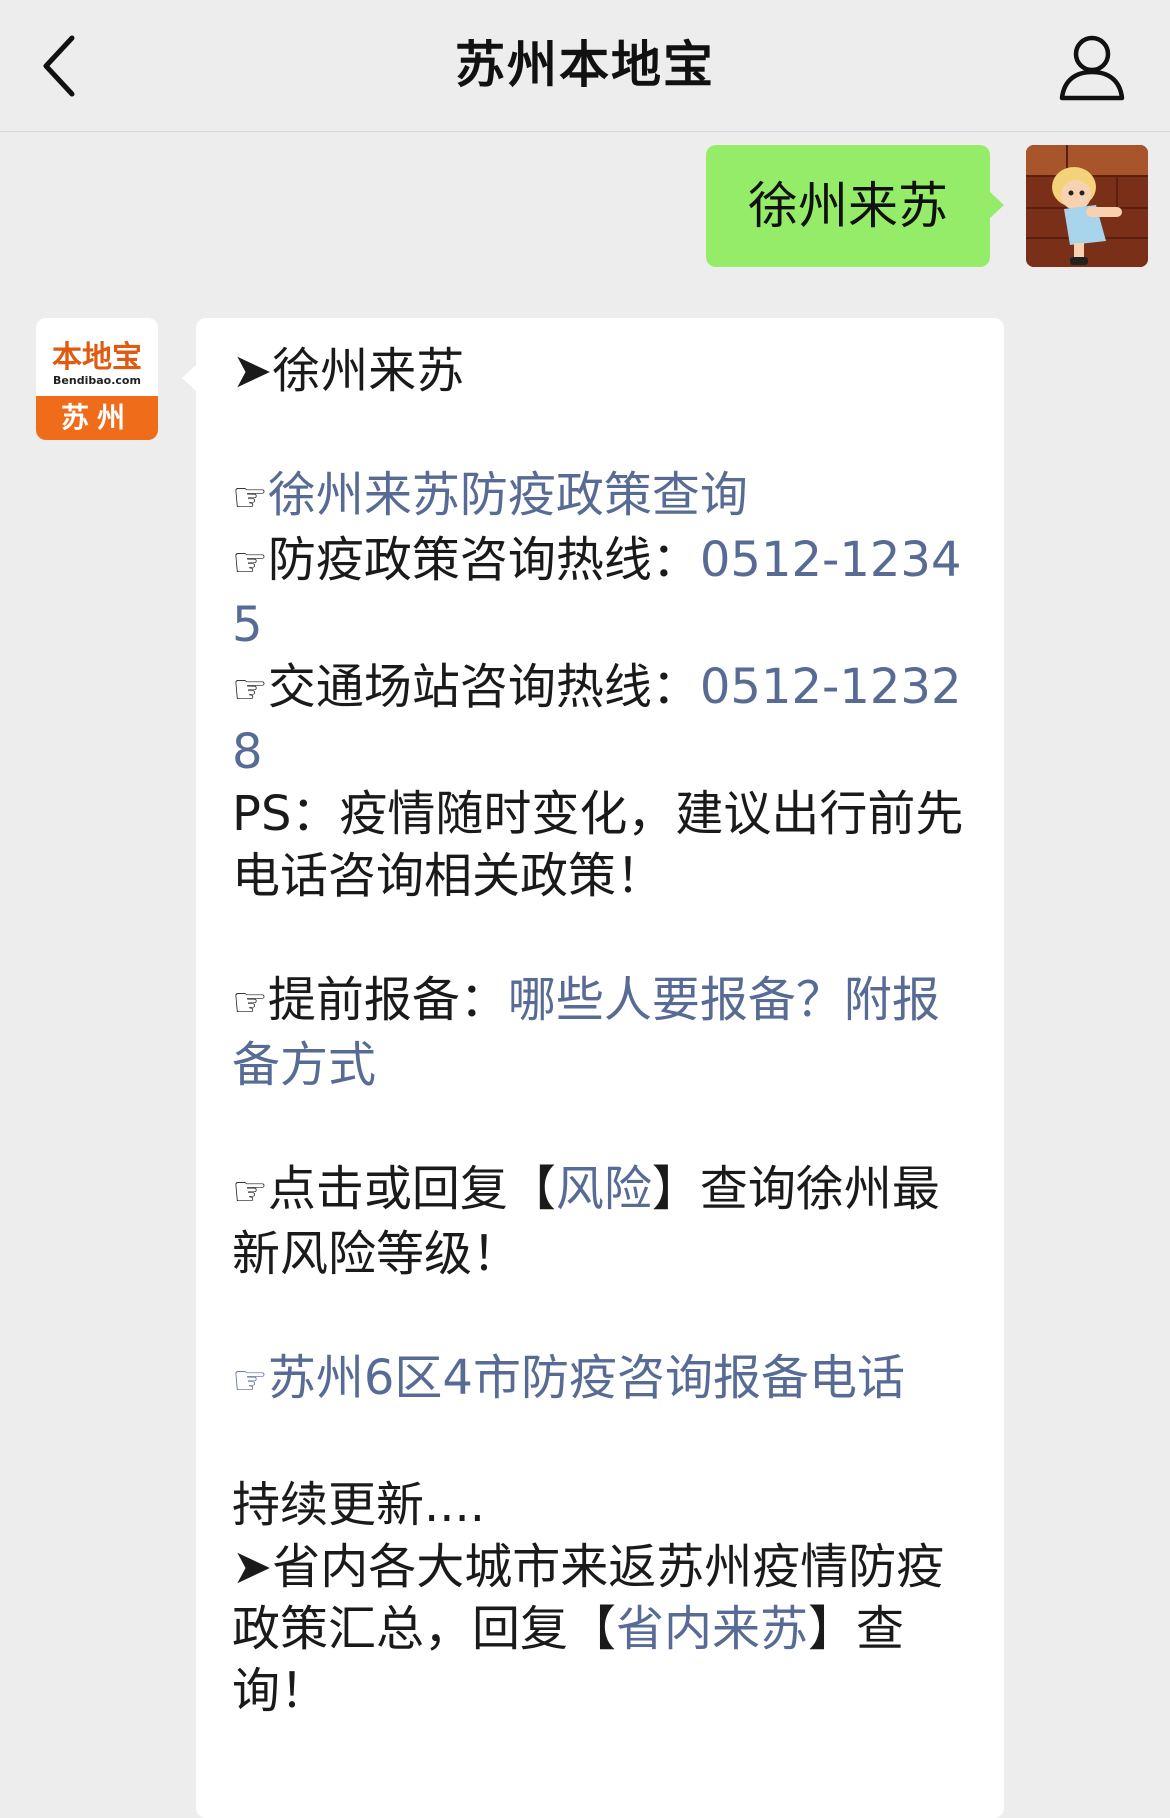 The height and width of the screenshot is (1818, 1170). I want to click on person-icon, so click(1092, 68).